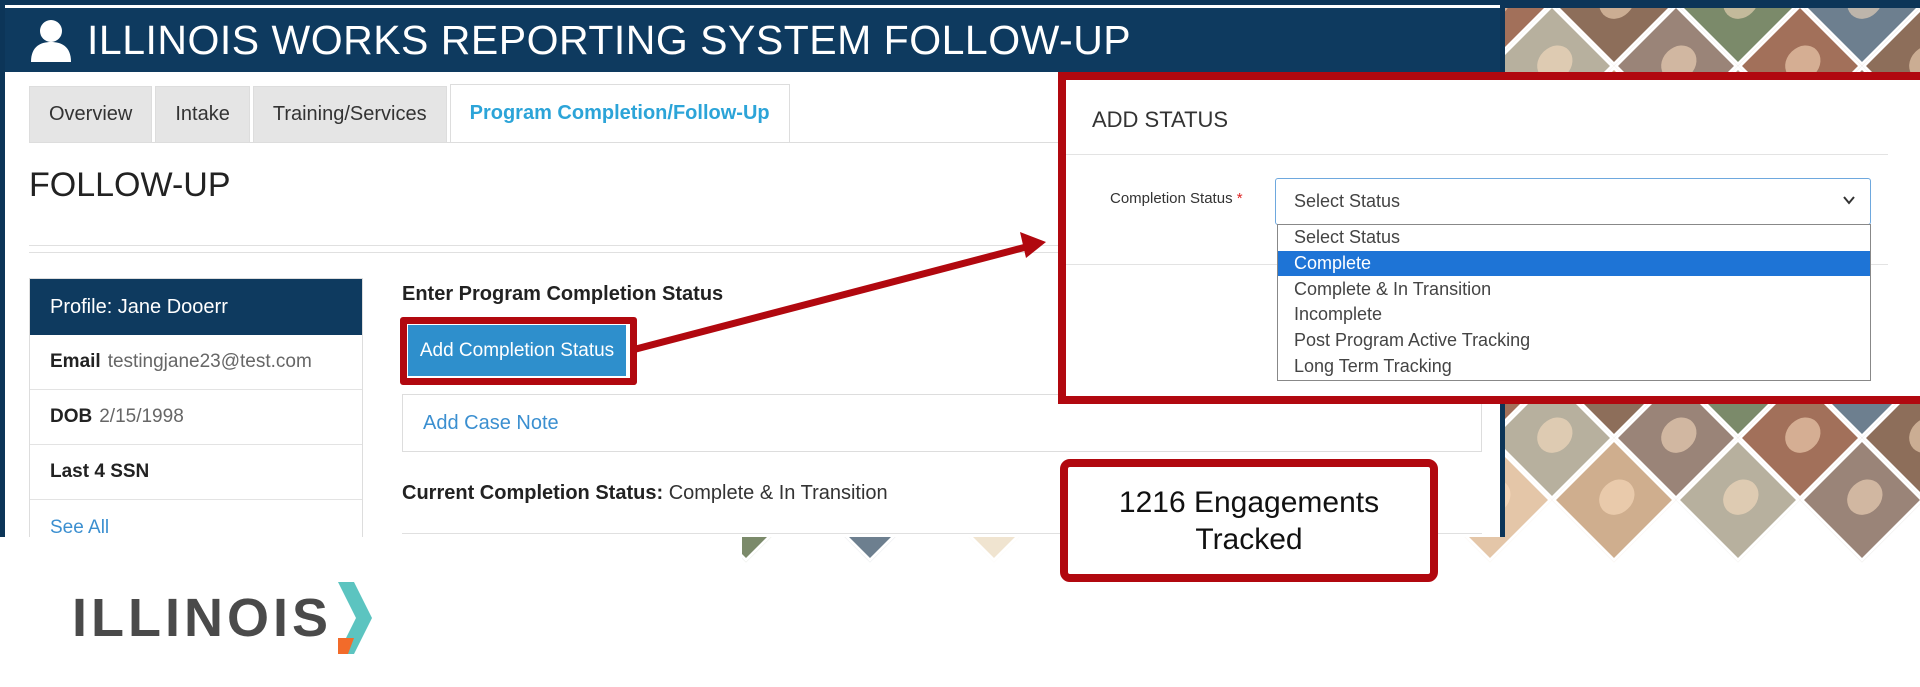 This screenshot has height=687, width=1920. I want to click on tab-training-services: Training/Services, so click(349, 114).